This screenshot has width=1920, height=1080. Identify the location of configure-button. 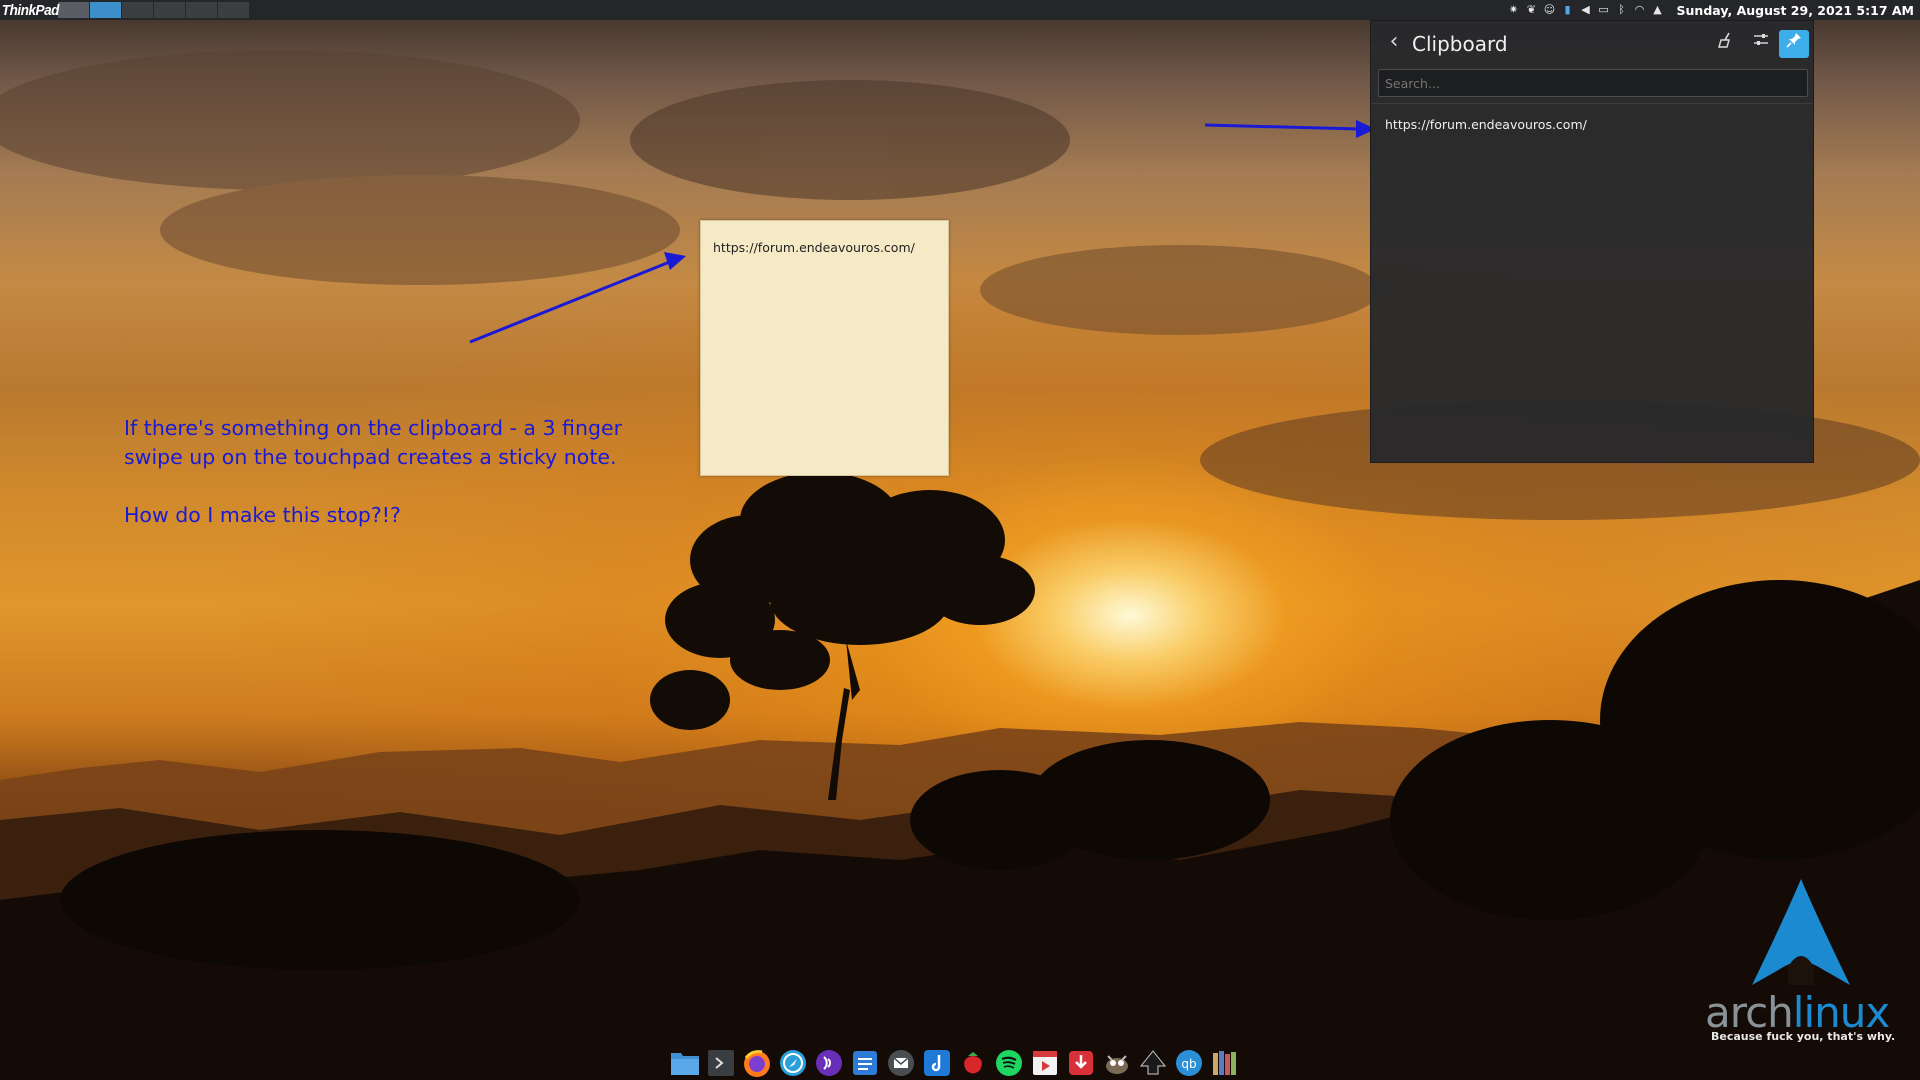
(1761, 44).